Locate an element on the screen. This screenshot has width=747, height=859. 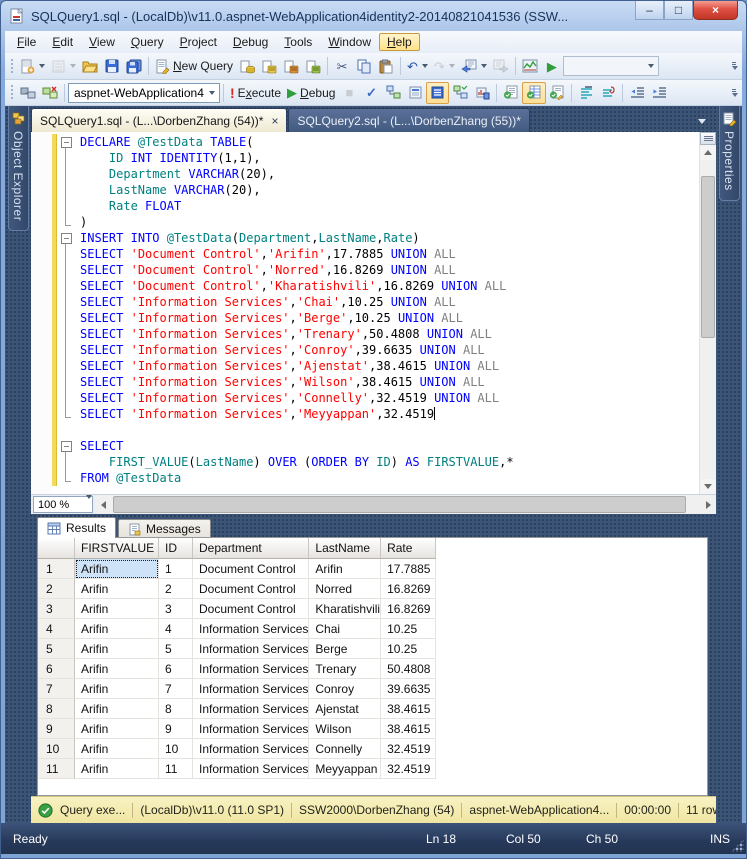
horizontal-scroll-track is located at coordinates (405, 504).